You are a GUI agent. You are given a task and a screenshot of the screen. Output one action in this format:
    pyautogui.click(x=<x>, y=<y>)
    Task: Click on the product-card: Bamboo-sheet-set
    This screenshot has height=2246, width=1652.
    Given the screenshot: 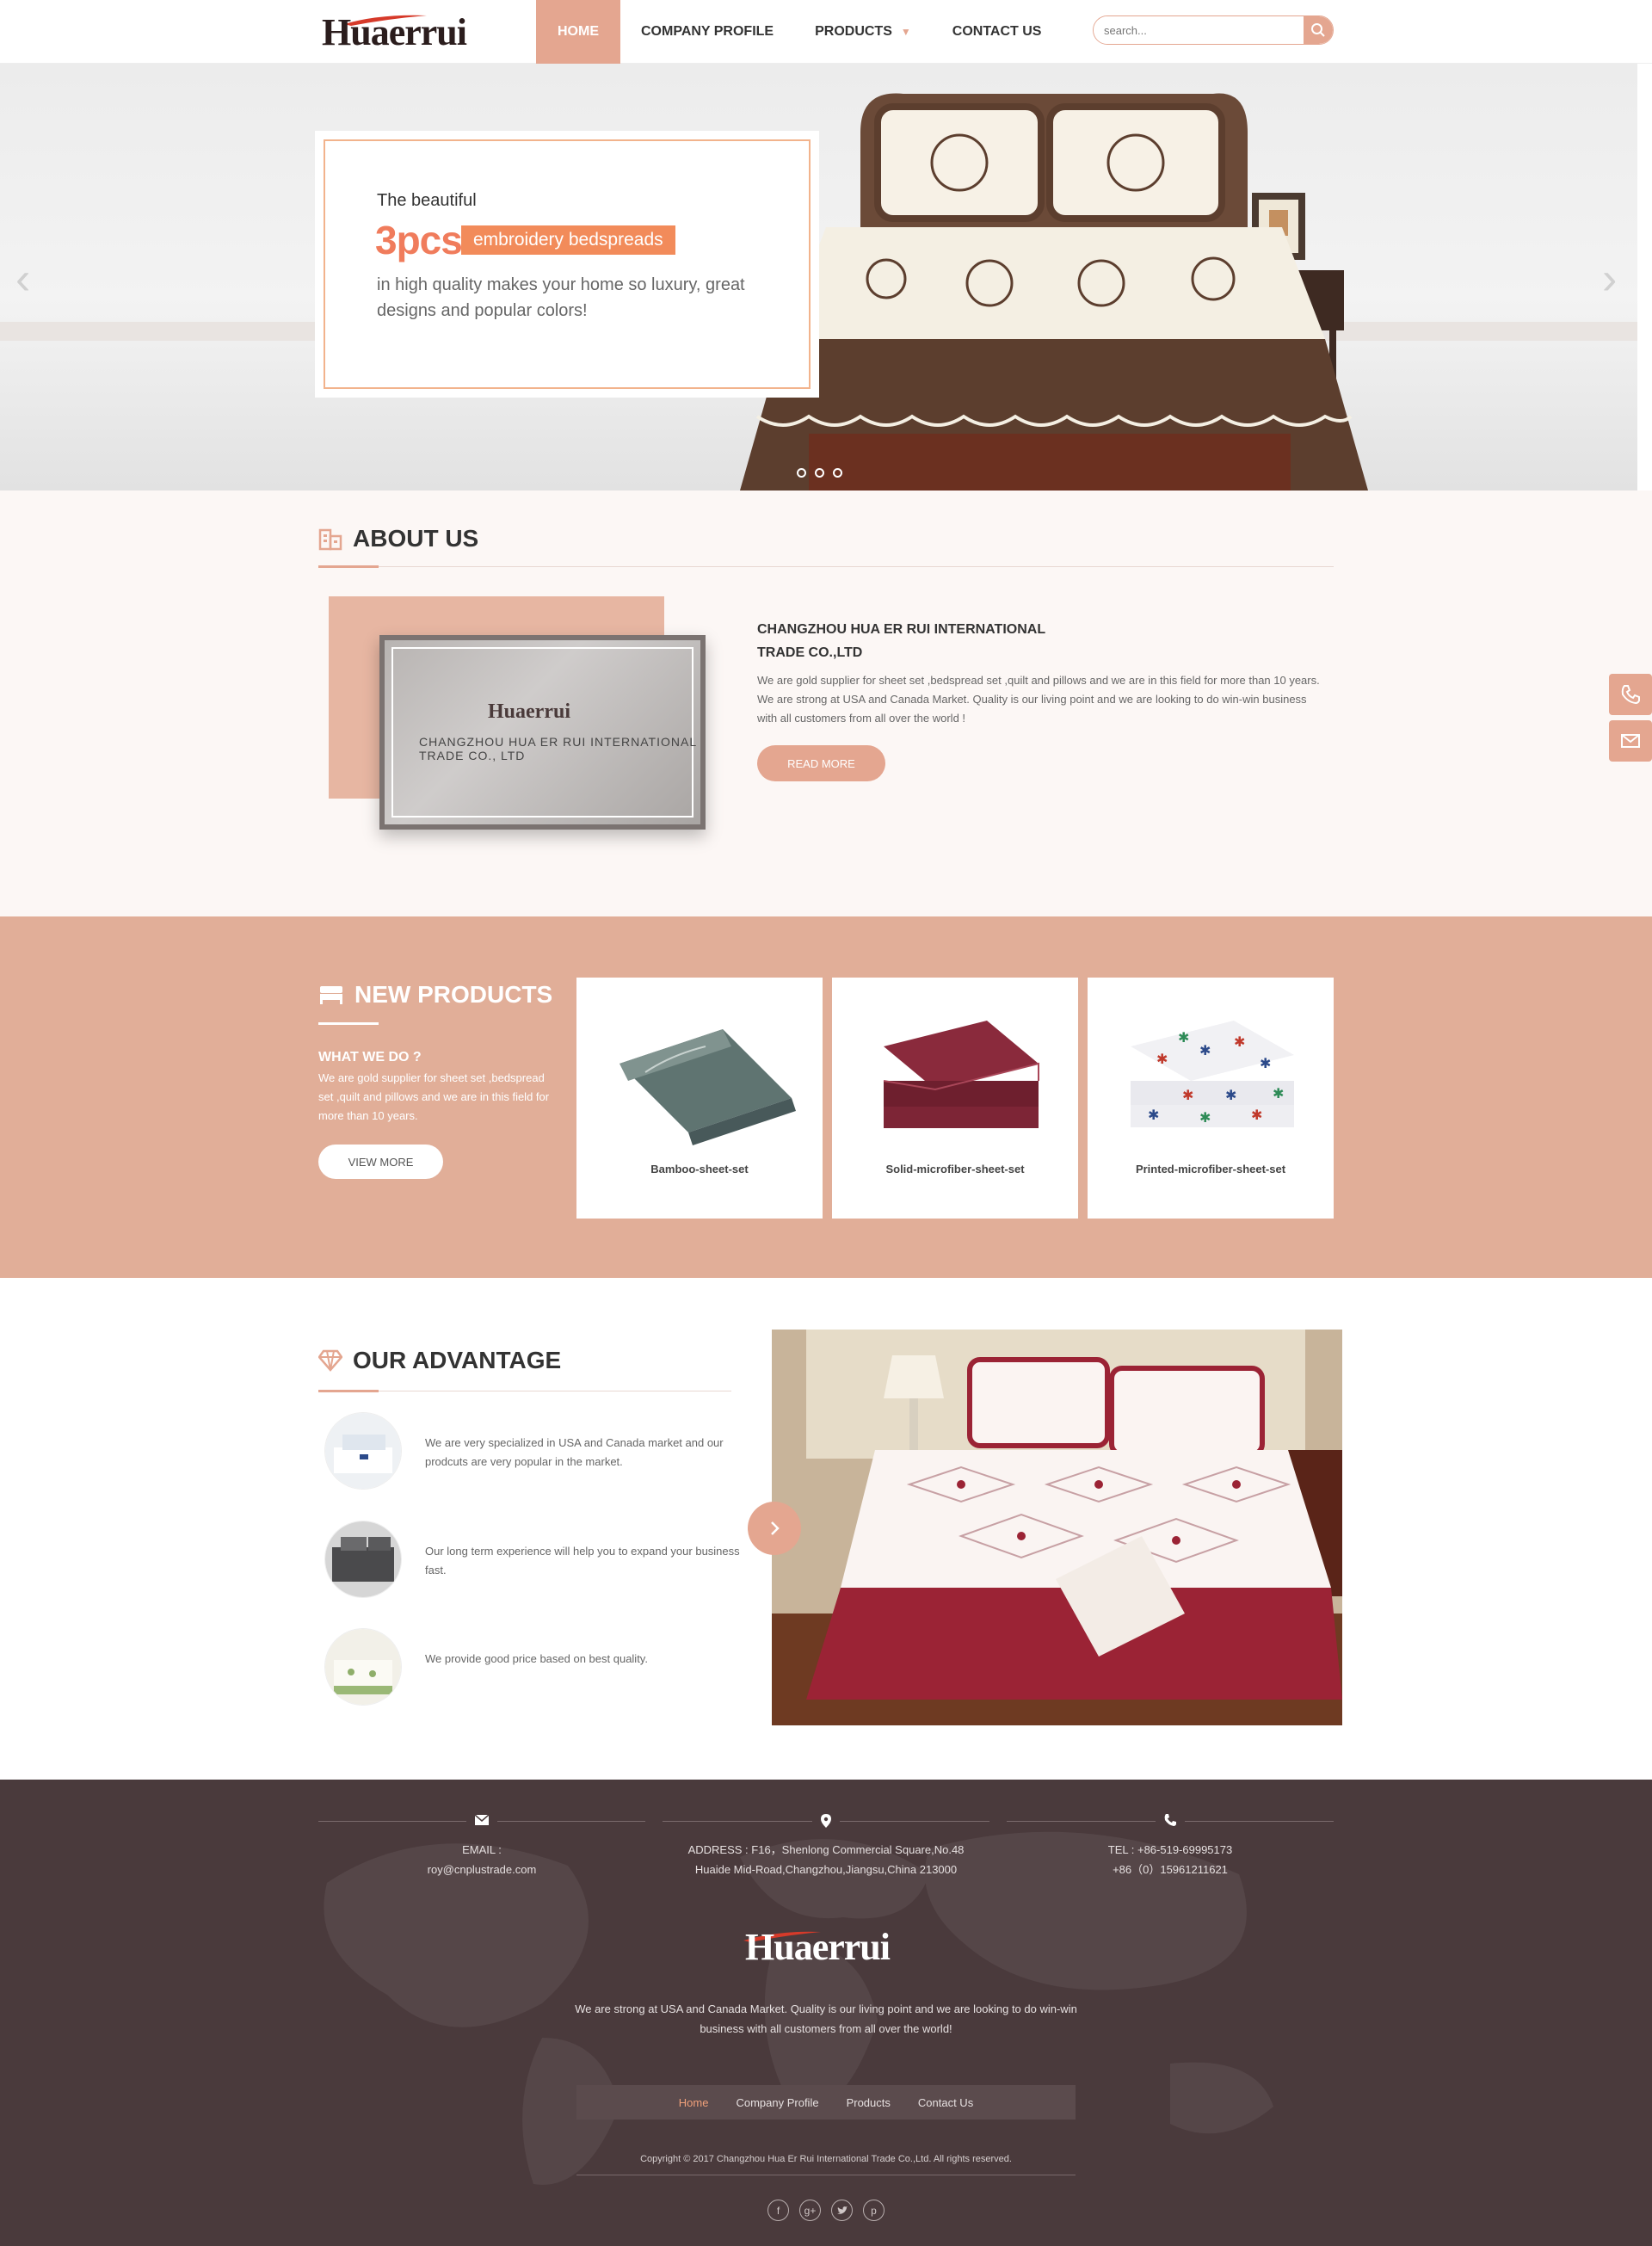 What is the action you would take?
    pyautogui.click(x=699, y=1098)
    